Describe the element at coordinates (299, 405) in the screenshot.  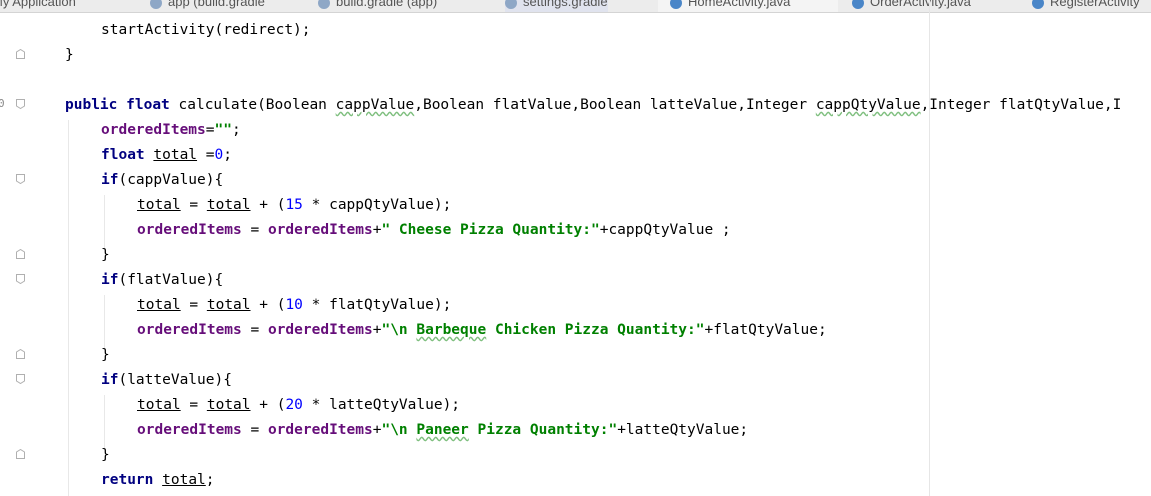
I see `code-line: total = total + (20 * latteQtyValue);` at that location.